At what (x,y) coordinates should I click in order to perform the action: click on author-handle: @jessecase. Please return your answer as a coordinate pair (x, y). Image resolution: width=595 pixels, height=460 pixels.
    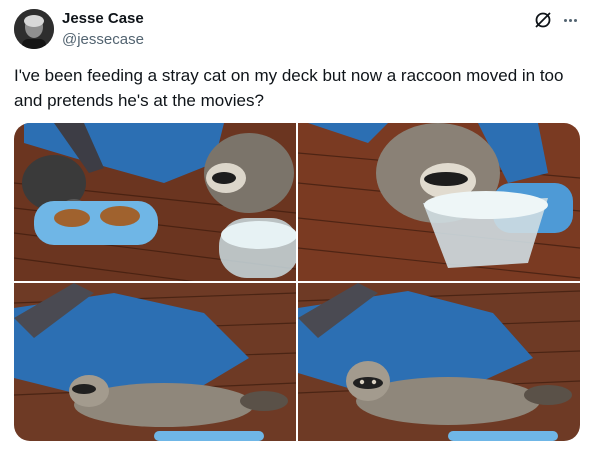
    Looking at the image, I should click on (103, 39).